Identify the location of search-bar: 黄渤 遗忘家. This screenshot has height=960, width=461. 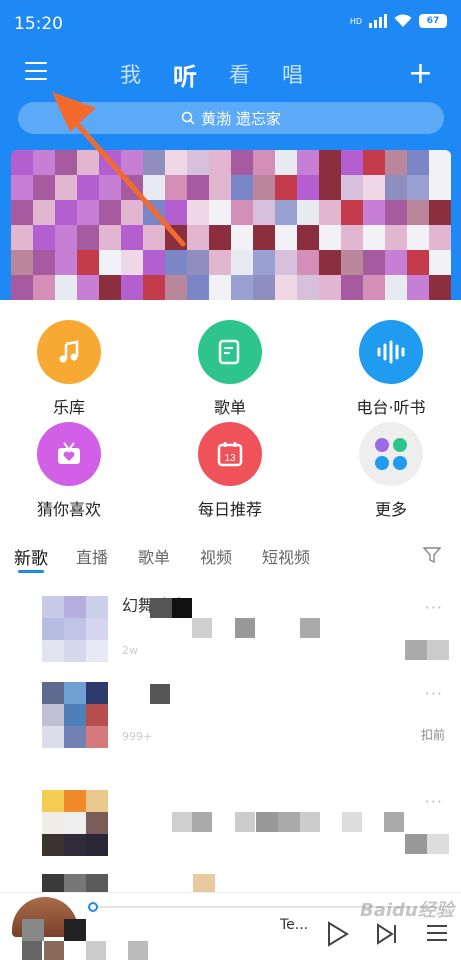
(231, 118).